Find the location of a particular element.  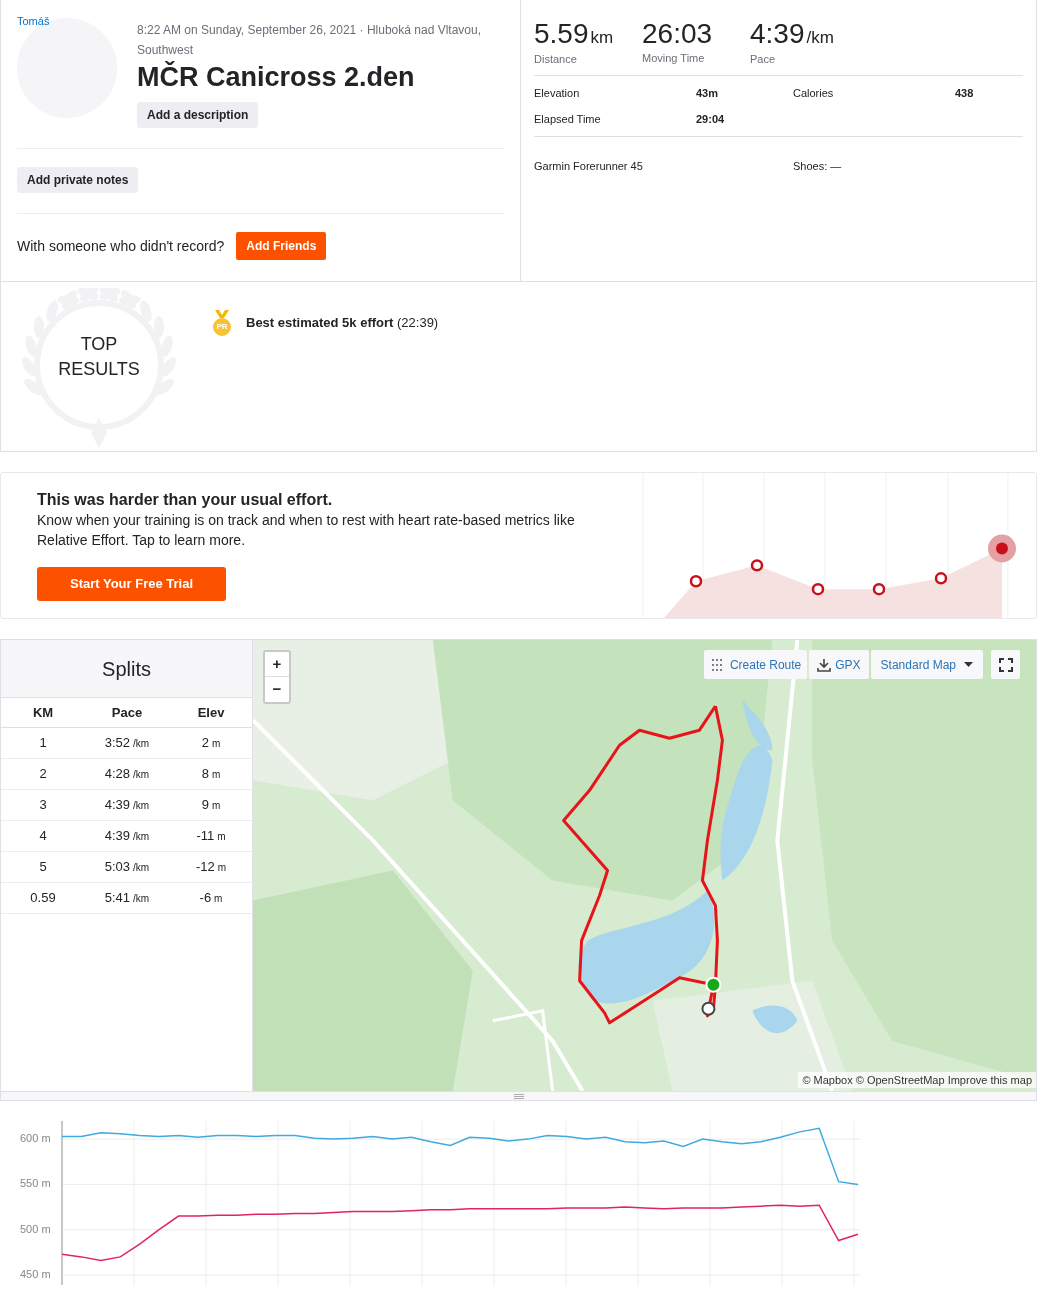

stat-value: 29:04 is located at coordinates (711, 119).